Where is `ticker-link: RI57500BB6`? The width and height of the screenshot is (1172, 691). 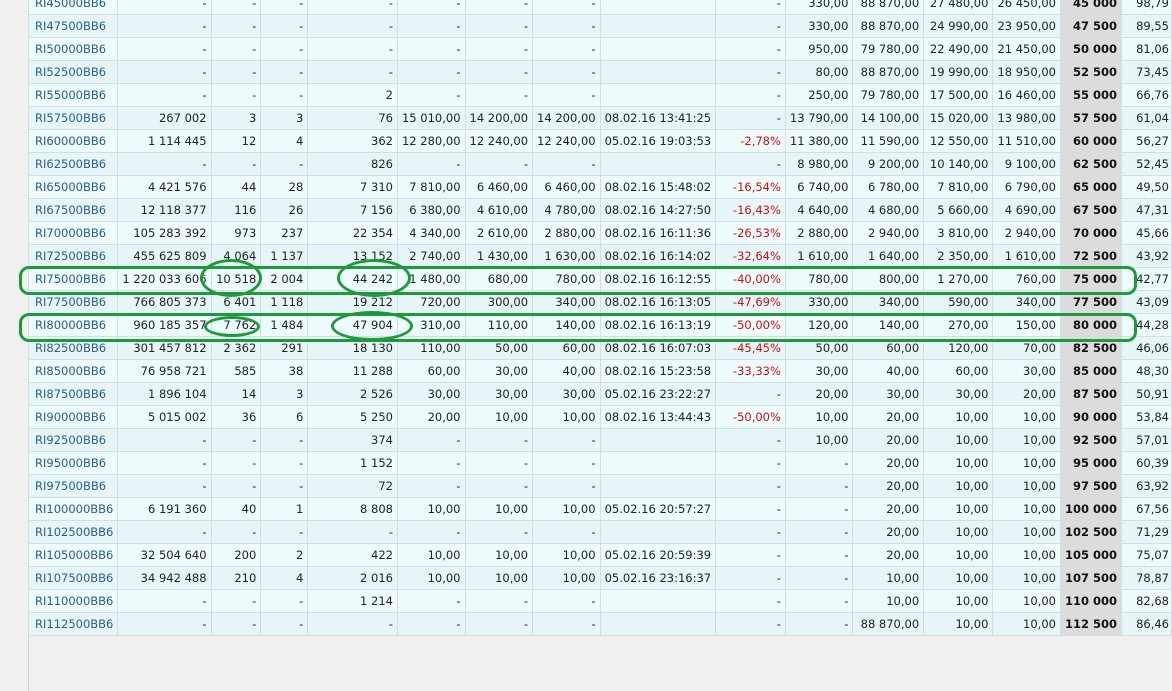 ticker-link: RI57500BB6 is located at coordinates (73, 118).